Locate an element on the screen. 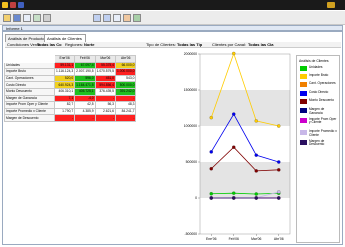 The width and height of the screenshot is (345, 247). y-tick-label: -500000 is located at coordinates (191, 234).